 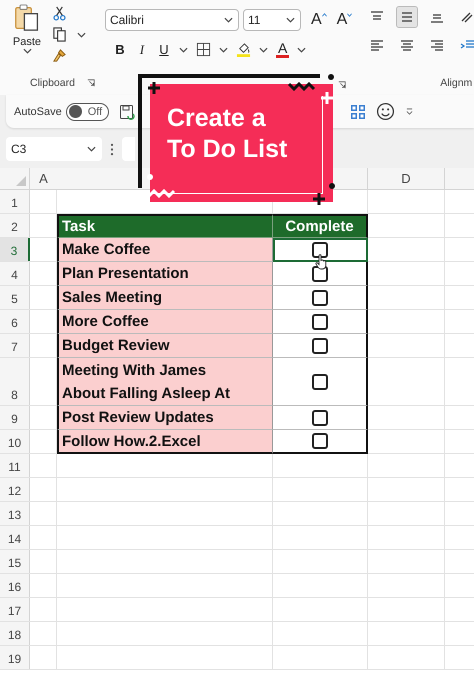 I want to click on italic-button: I, so click(x=141, y=50).